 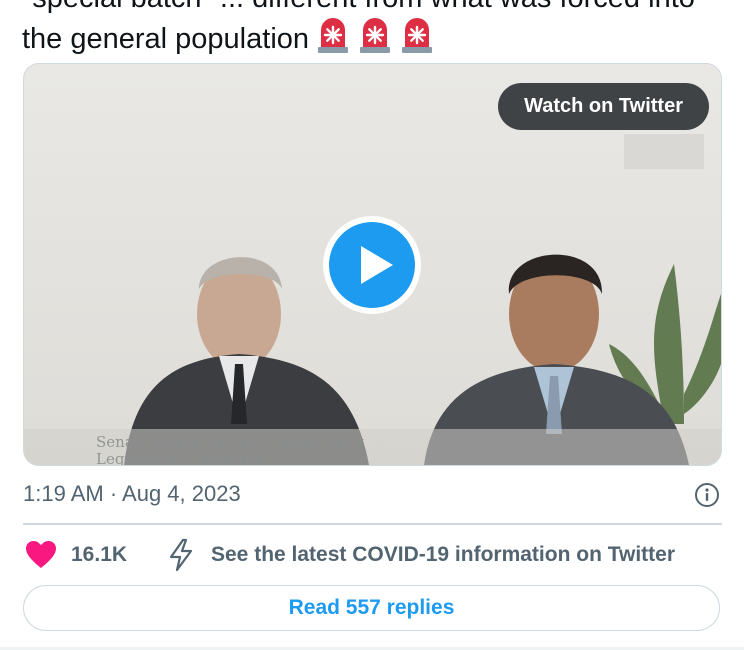 What do you see at coordinates (371, 495) in the screenshot?
I see `tweet-meta: 1:19 AM · Aug 4, 2023` at bounding box center [371, 495].